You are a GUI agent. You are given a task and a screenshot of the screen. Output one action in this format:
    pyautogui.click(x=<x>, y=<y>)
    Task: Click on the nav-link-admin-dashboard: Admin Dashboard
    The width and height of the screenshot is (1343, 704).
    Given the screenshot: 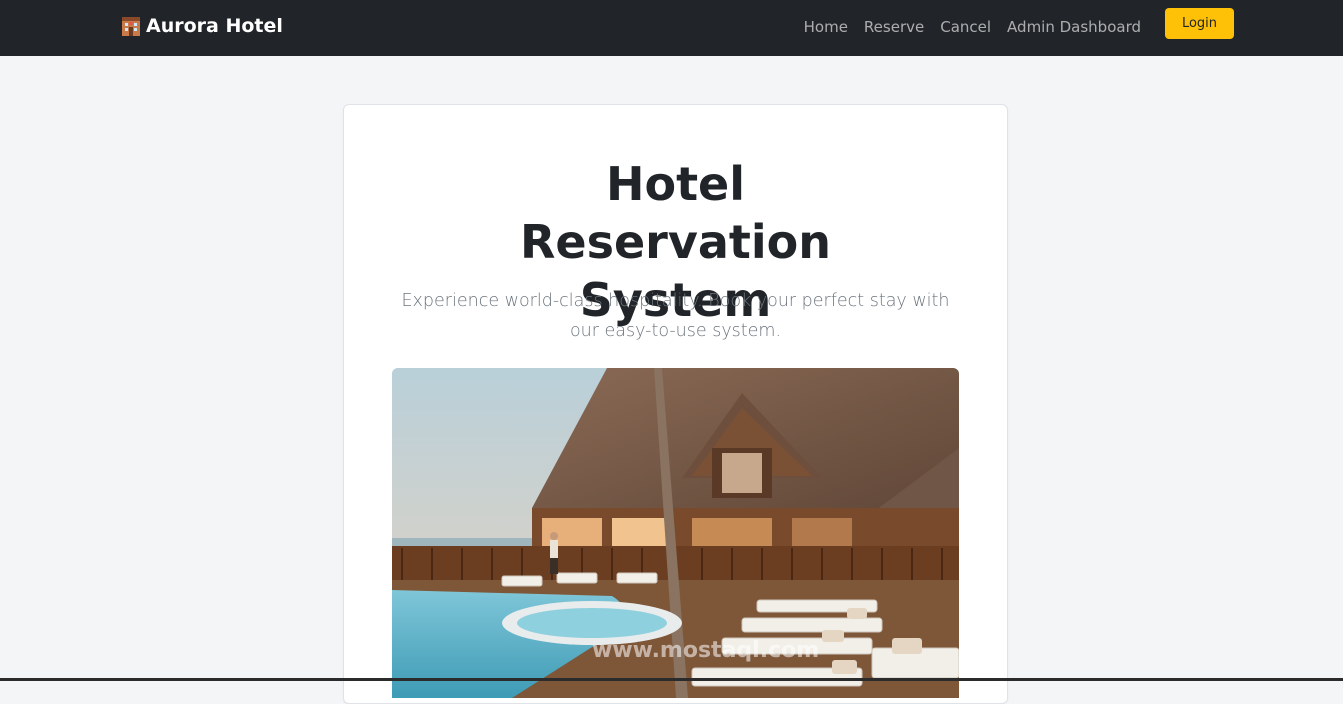 What is the action you would take?
    pyautogui.click(x=1074, y=27)
    